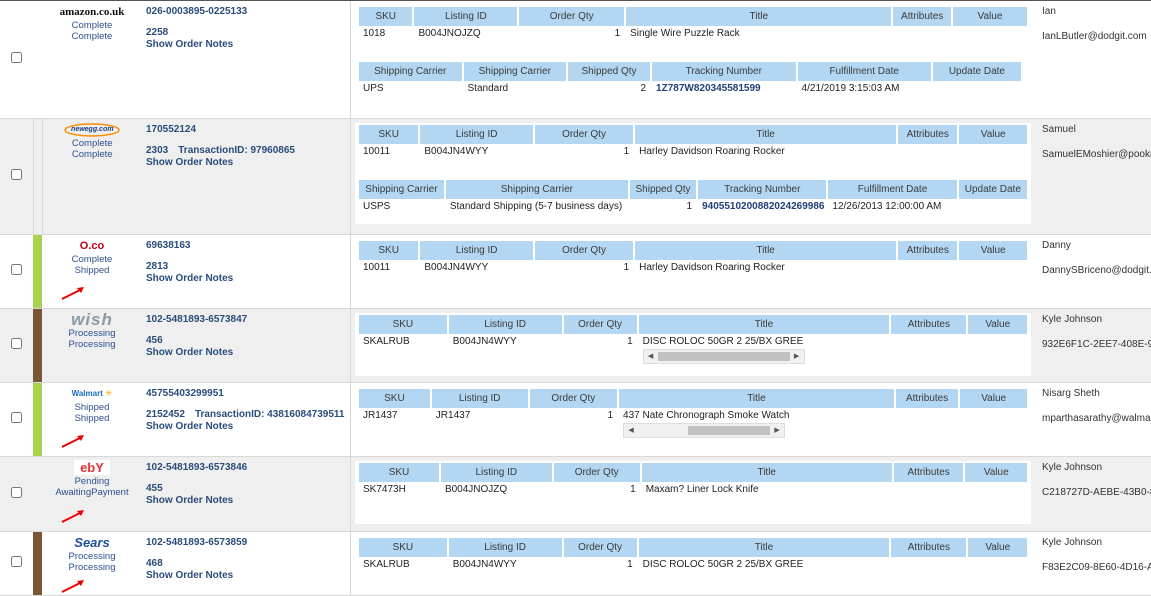 This screenshot has width=1151, height=596. What do you see at coordinates (384, 489) in the screenshot?
I see `item-sku: SK7473H` at bounding box center [384, 489].